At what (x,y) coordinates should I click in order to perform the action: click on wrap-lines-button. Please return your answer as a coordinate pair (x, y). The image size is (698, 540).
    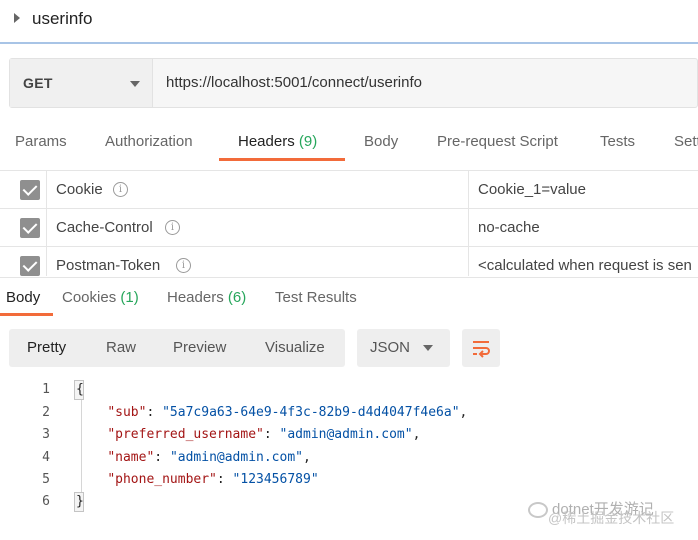
    Looking at the image, I should click on (481, 348).